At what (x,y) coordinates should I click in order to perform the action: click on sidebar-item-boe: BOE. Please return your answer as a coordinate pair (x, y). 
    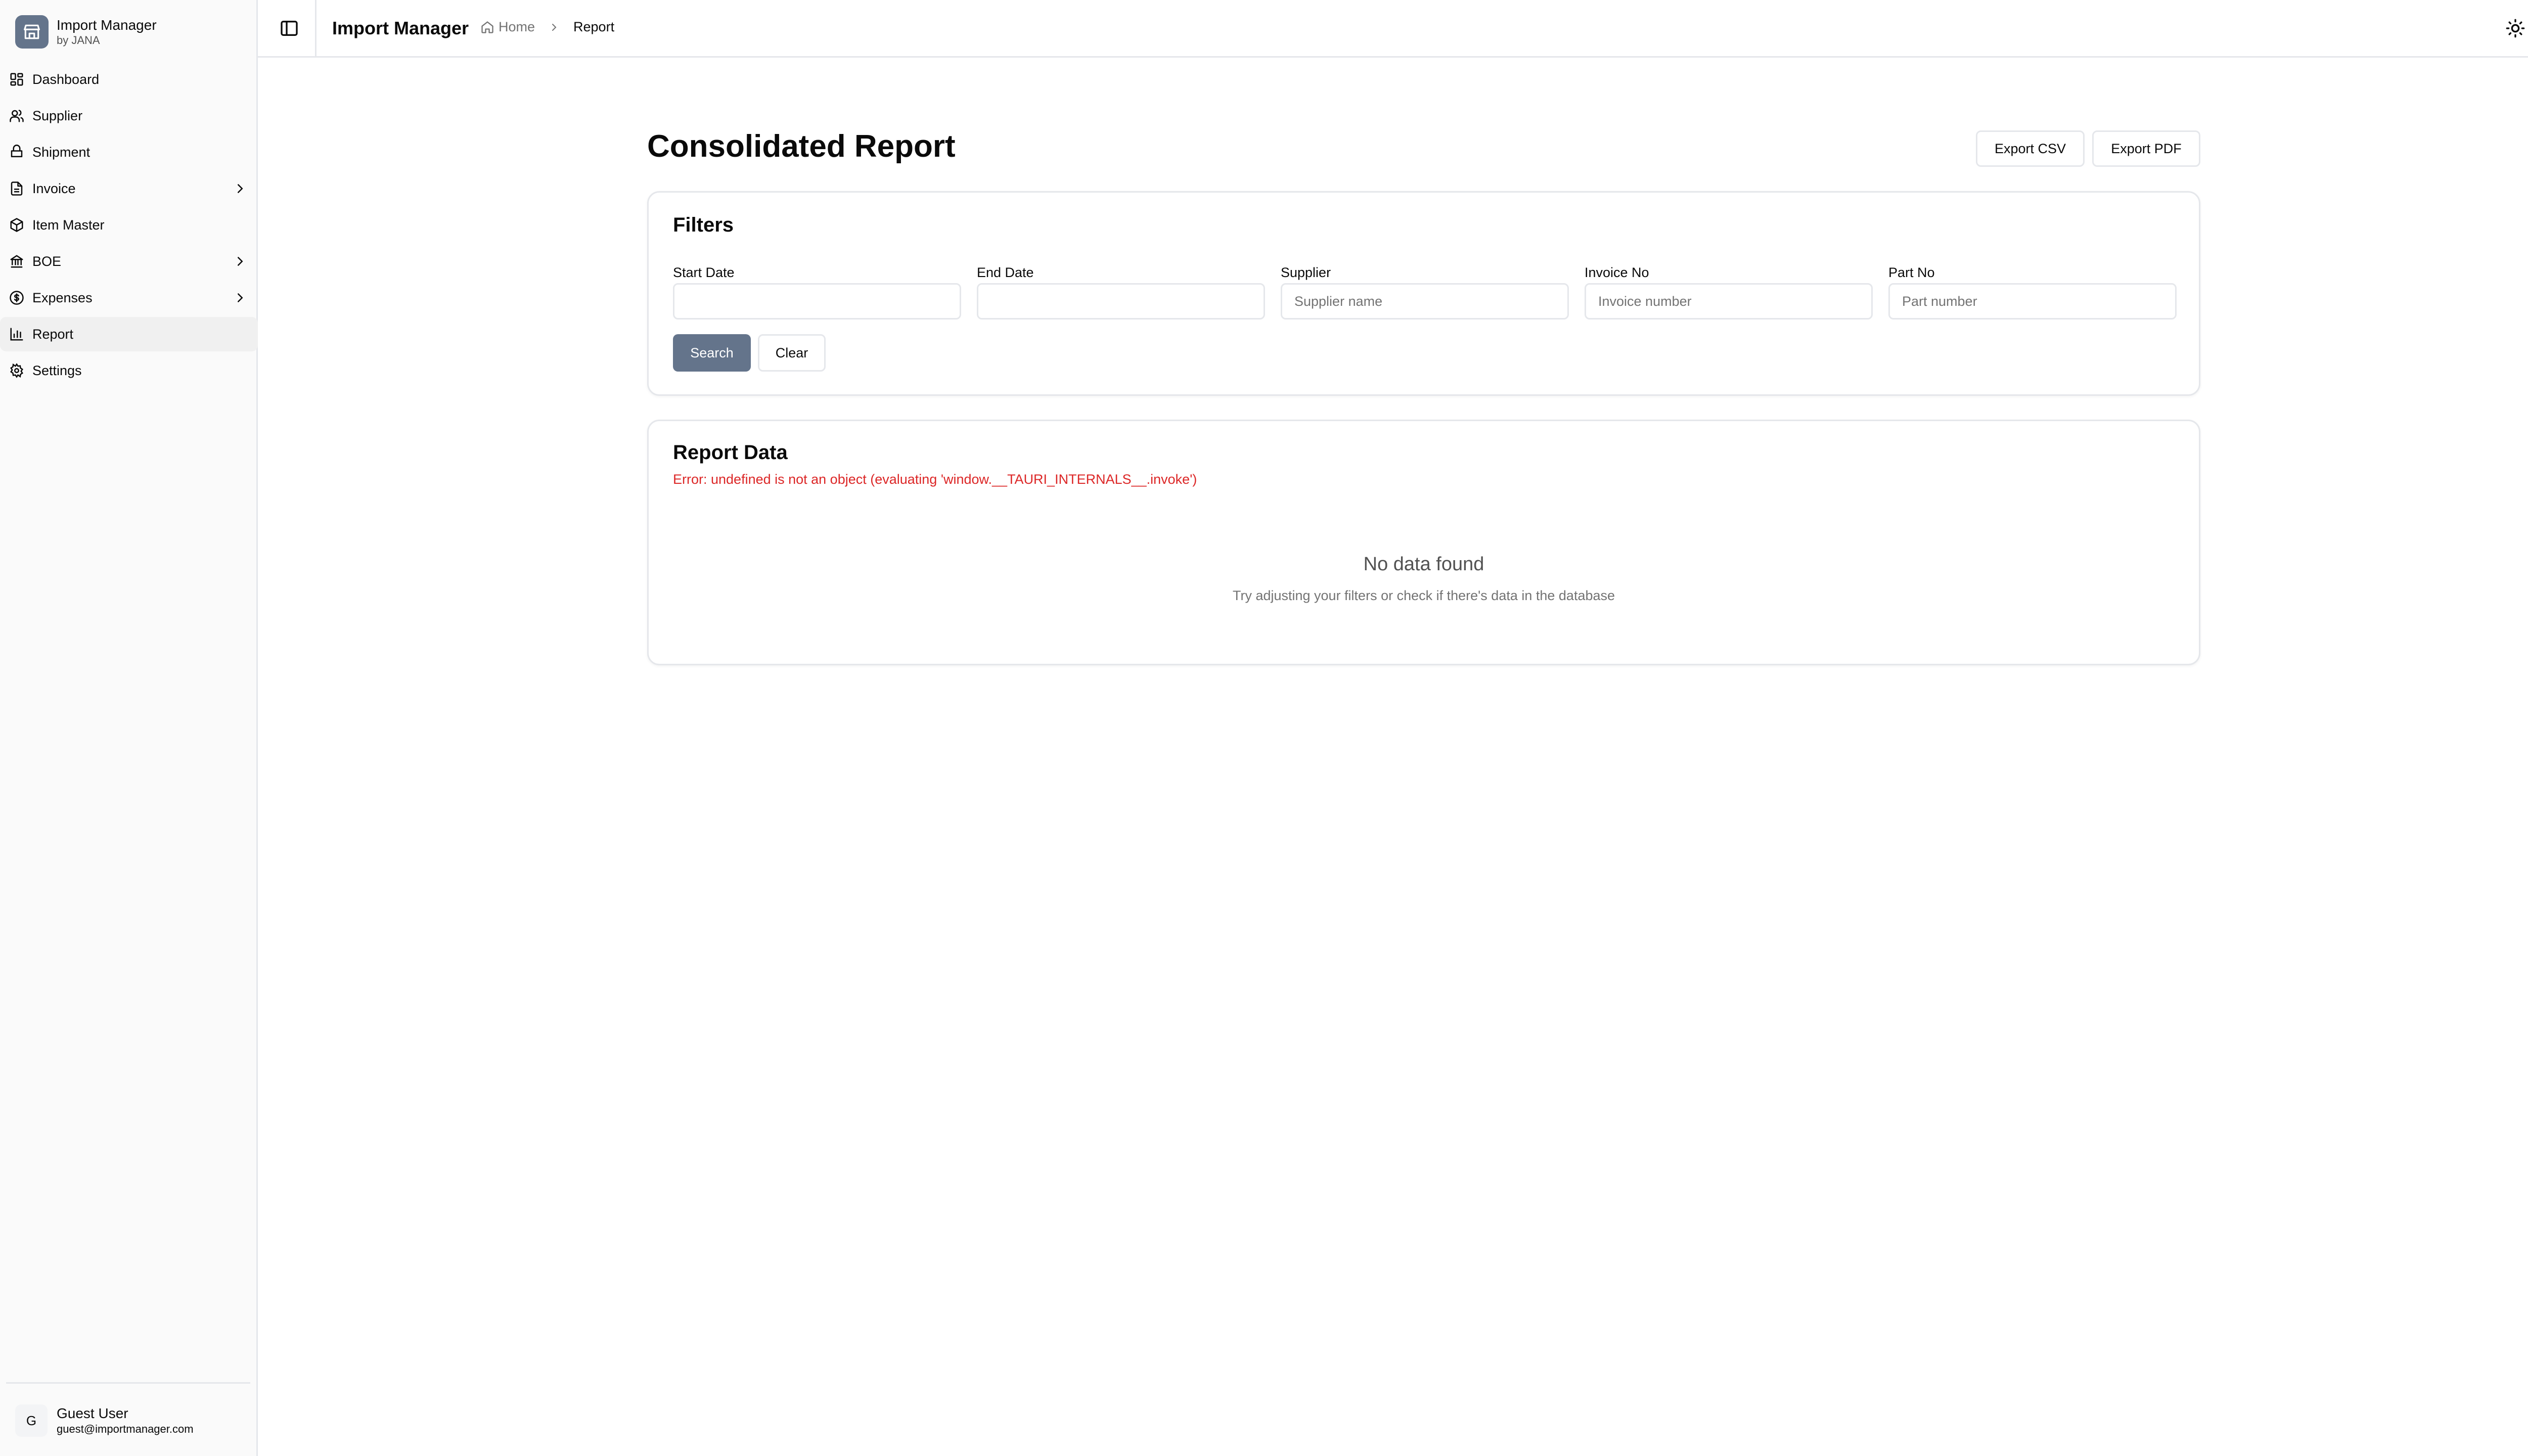
    Looking at the image, I should click on (129, 261).